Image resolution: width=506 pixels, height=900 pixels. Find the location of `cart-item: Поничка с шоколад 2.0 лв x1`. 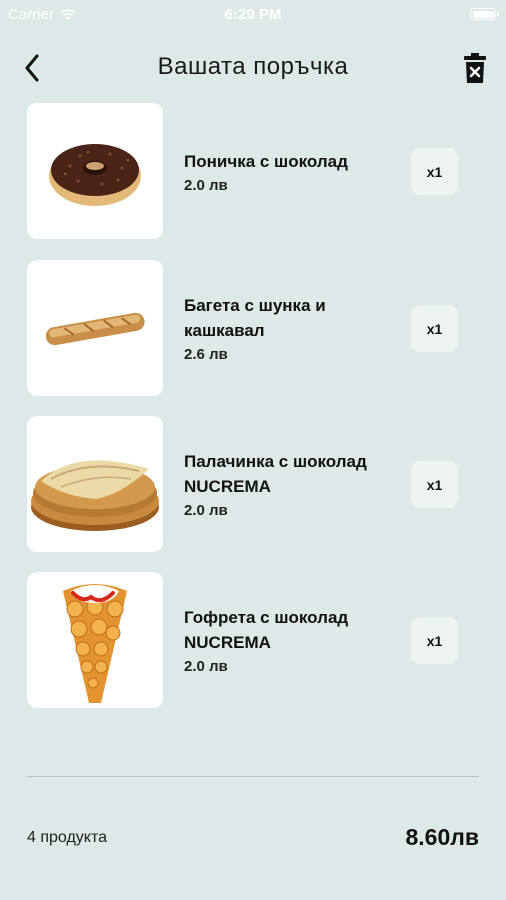

cart-item: Поничка с шоколад 2.0 лв x1 is located at coordinates (253, 171).